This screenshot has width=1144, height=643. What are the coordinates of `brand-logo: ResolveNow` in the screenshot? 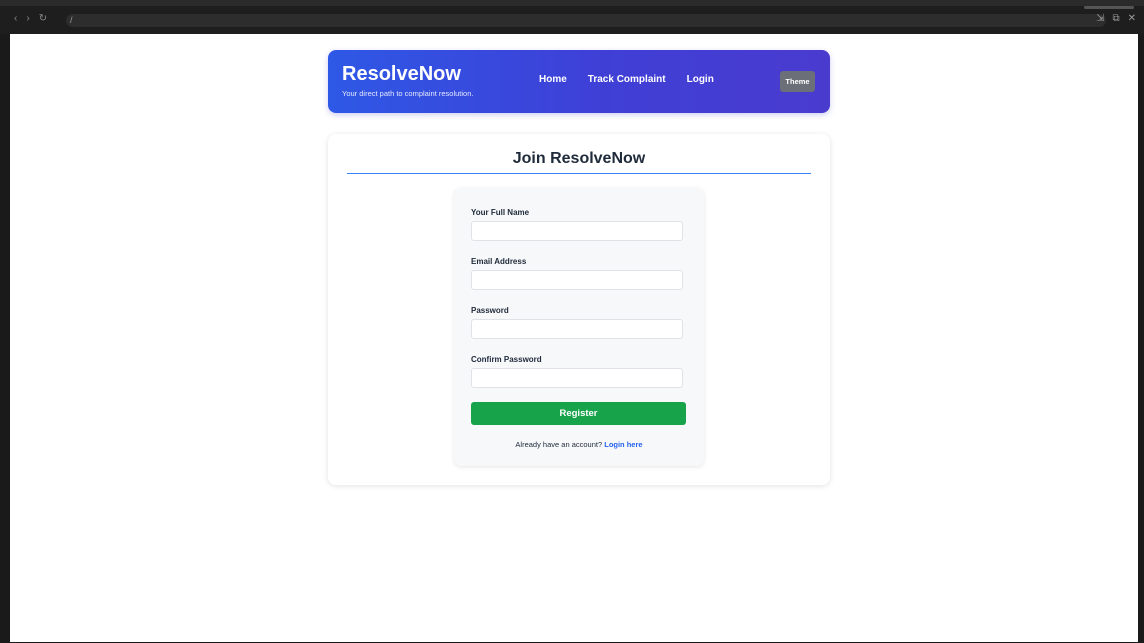 It's located at (401, 74).